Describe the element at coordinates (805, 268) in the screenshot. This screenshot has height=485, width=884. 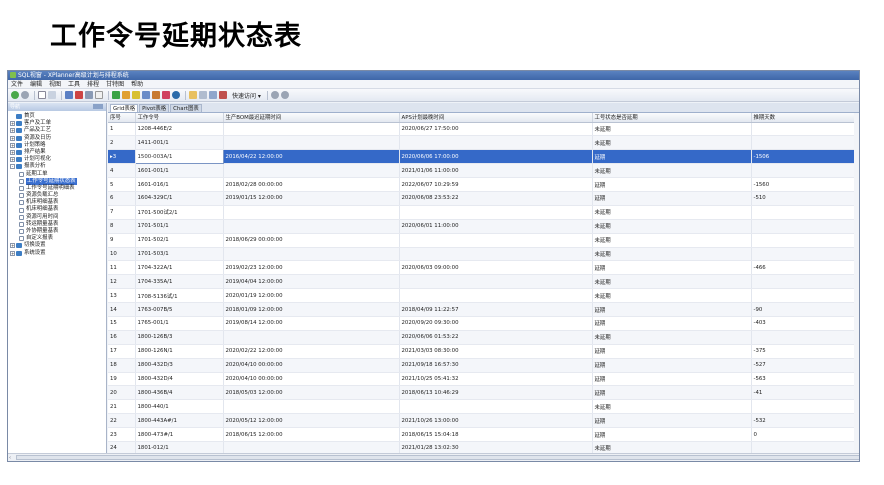
I see `table-cell: -466` at that location.